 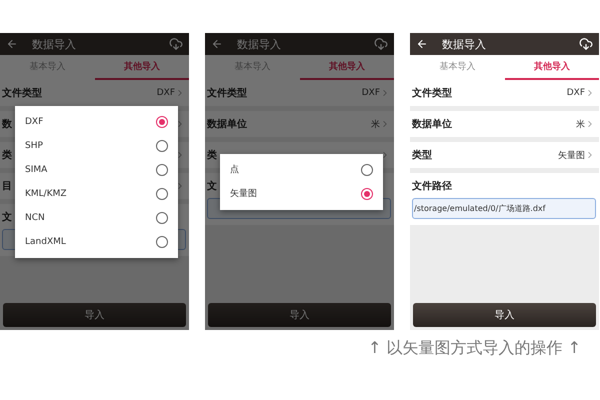 I want to click on option-label: SIMA, so click(x=36, y=169).